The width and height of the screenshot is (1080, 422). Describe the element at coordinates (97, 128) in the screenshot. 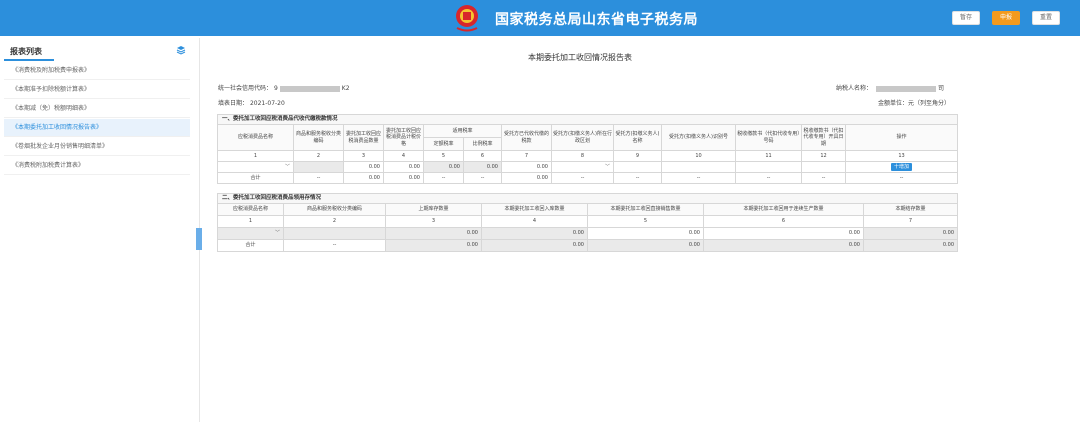

I see `sidebar-item-outsourced-processing: 《本期委托加工收回情况报告表》` at that location.